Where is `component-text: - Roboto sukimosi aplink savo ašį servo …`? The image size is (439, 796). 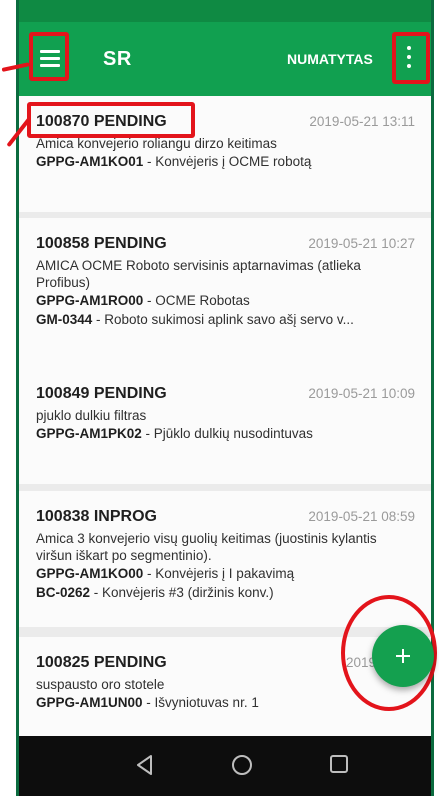
component-text: - Roboto sukimosi aplink savo ašį servo … is located at coordinates (223, 319).